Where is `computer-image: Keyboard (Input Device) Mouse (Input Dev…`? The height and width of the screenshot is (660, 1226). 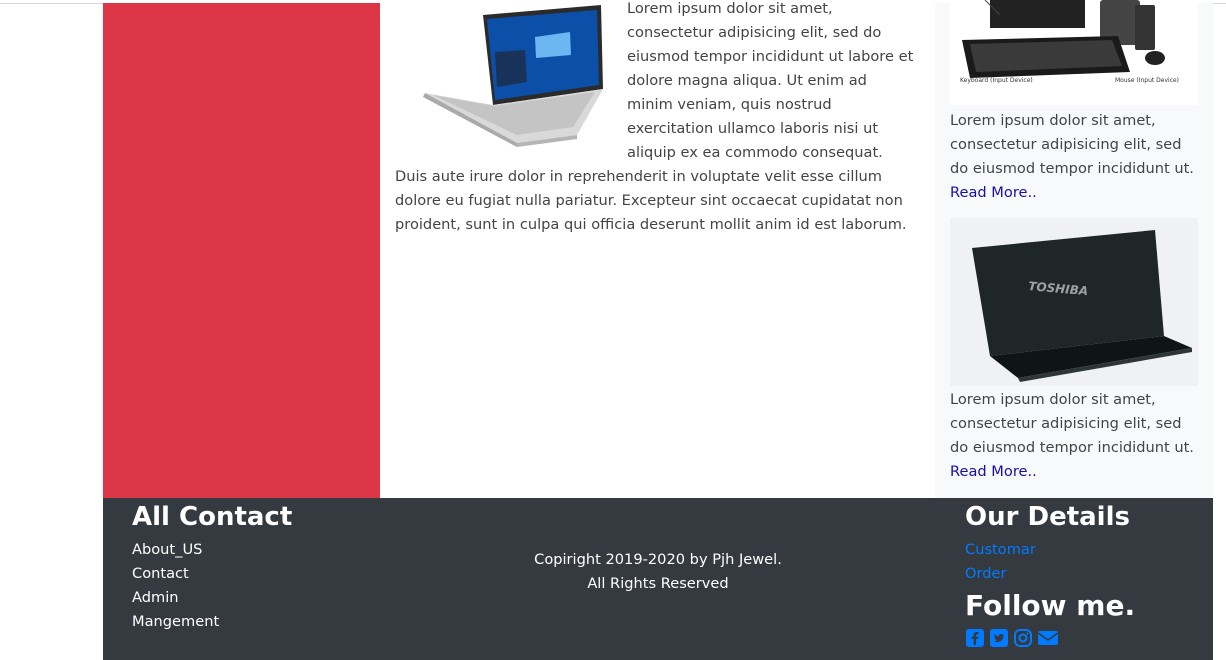 computer-image: Keyboard (Input Device) Mouse (Input Dev… is located at coordinates (1074, 52).